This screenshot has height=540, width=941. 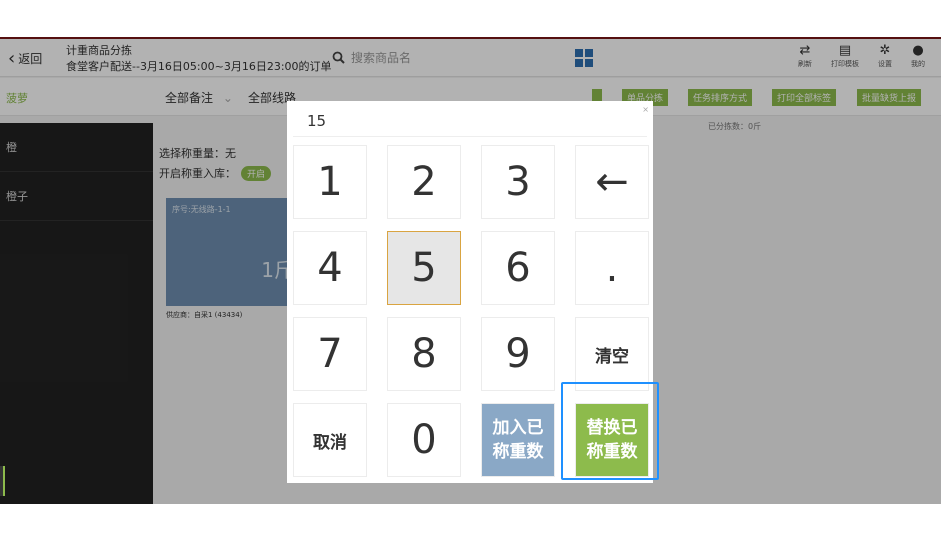 I want to click on key-2: 2, so click(x=424, y=182).